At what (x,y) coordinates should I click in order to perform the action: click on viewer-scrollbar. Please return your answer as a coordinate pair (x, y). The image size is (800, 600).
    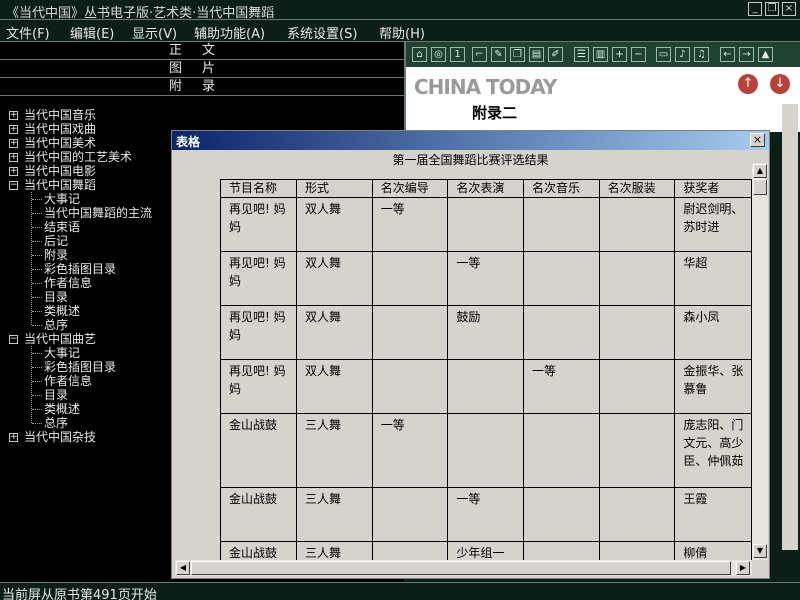
    Looking at the image, I should click on (790, 327).